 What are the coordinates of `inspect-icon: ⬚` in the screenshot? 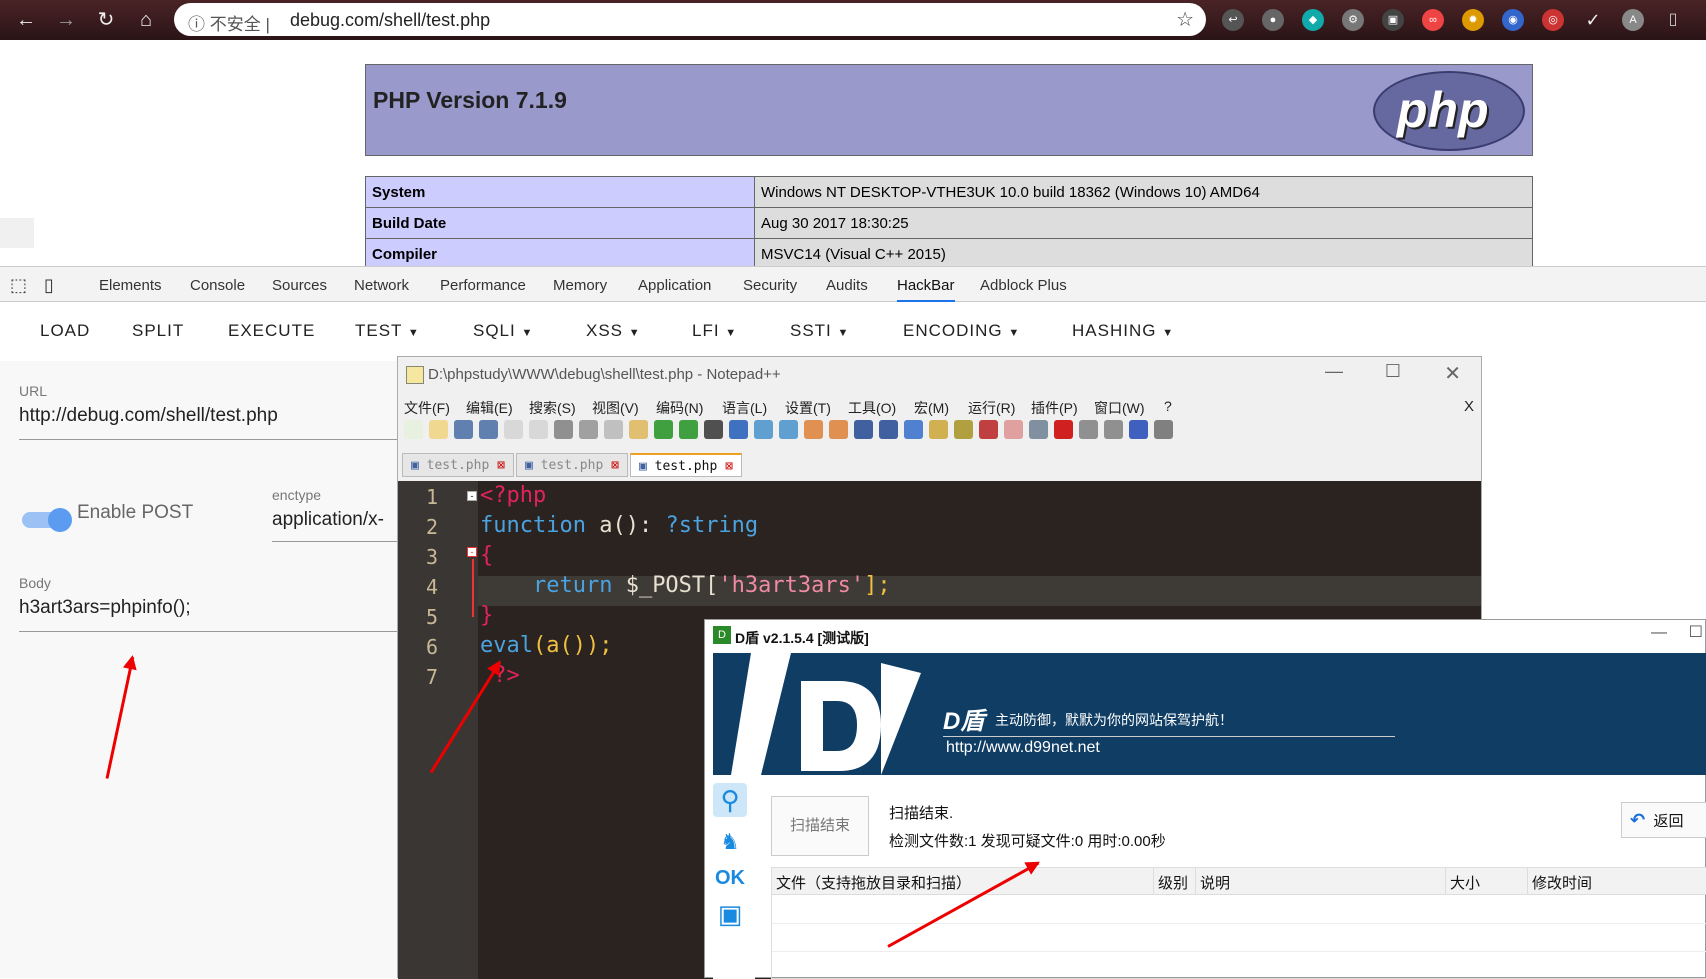 It's located at (18, 285).